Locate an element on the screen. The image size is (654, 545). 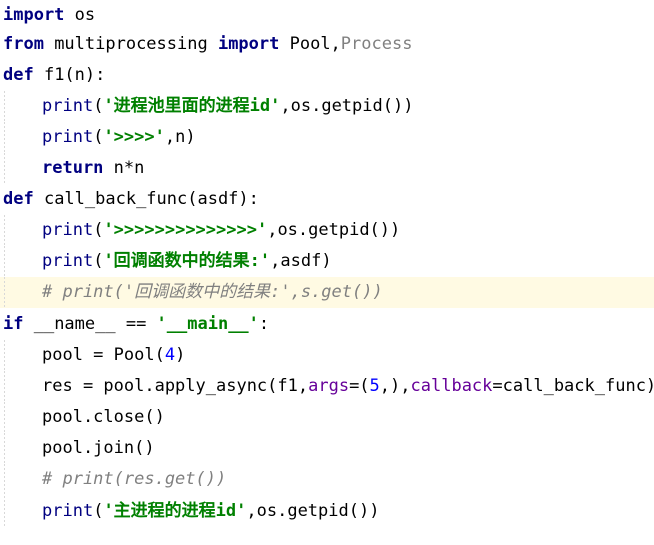
unused-import: Process is located at coordinates (376, 44).